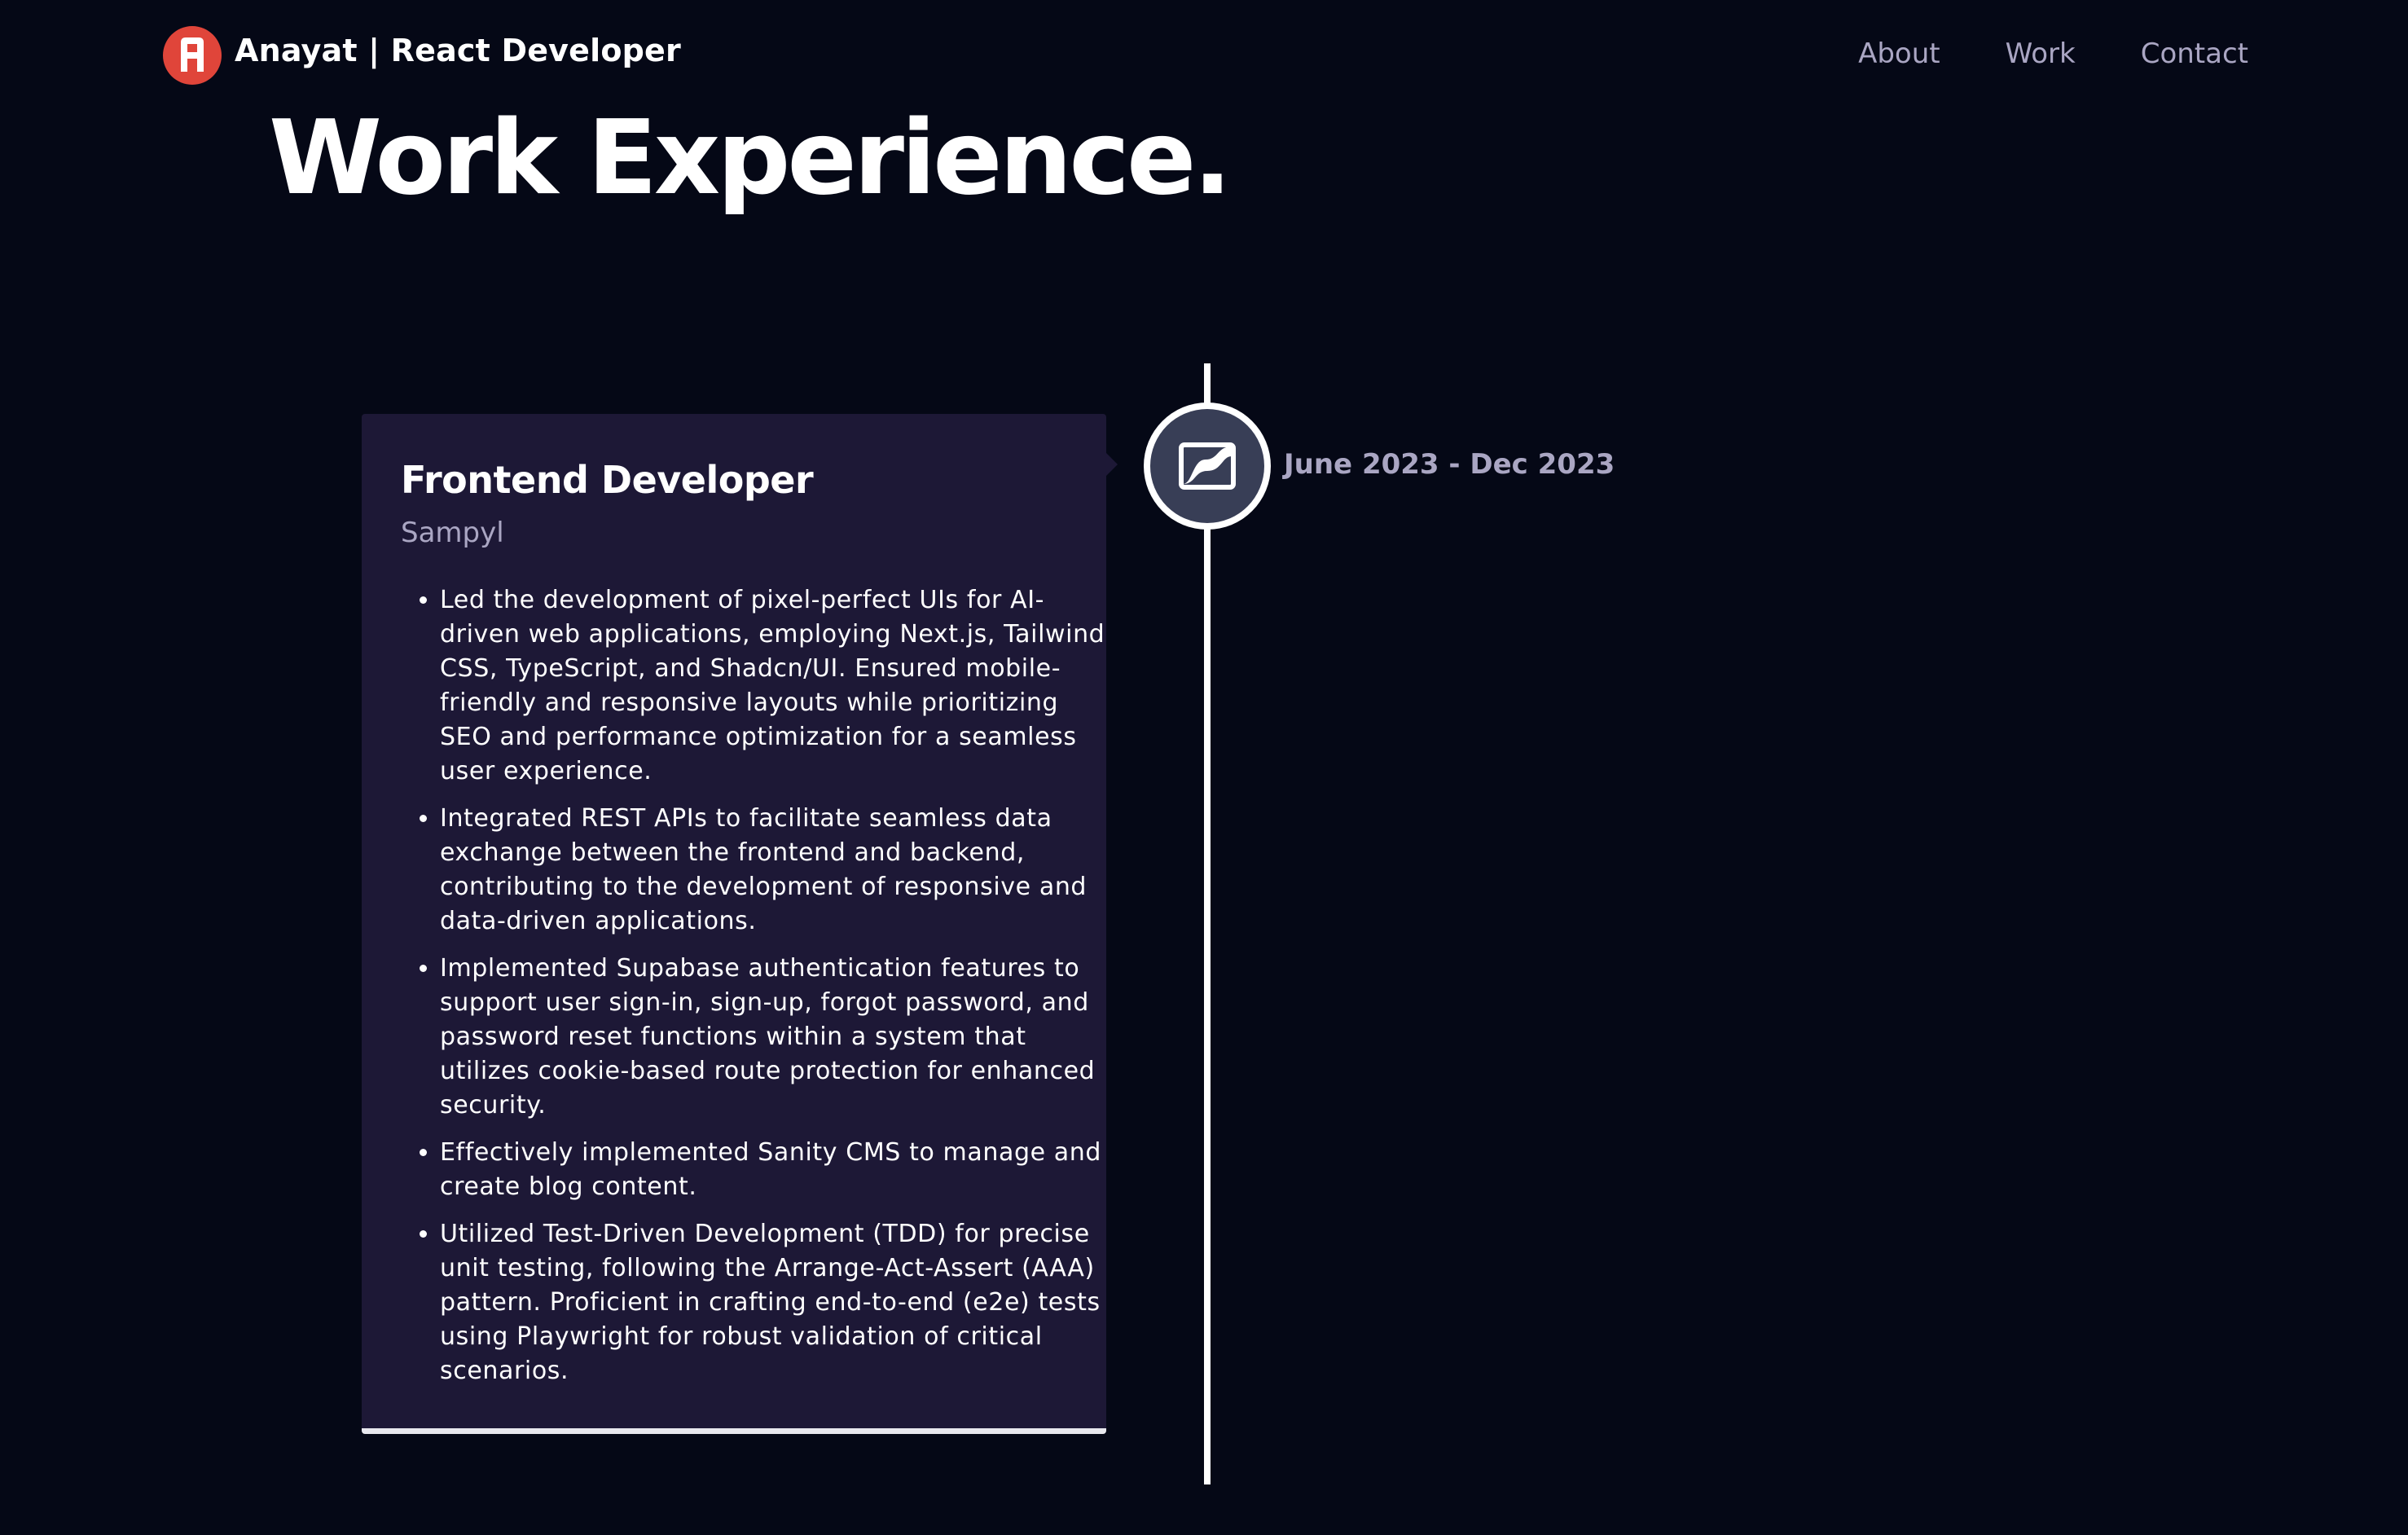 This screenshot has width=2408, height=1535. What do you see at coordinates (1111, 464) in the screenshot?
I see `card-arrow` at bounding box center [1111, 464].